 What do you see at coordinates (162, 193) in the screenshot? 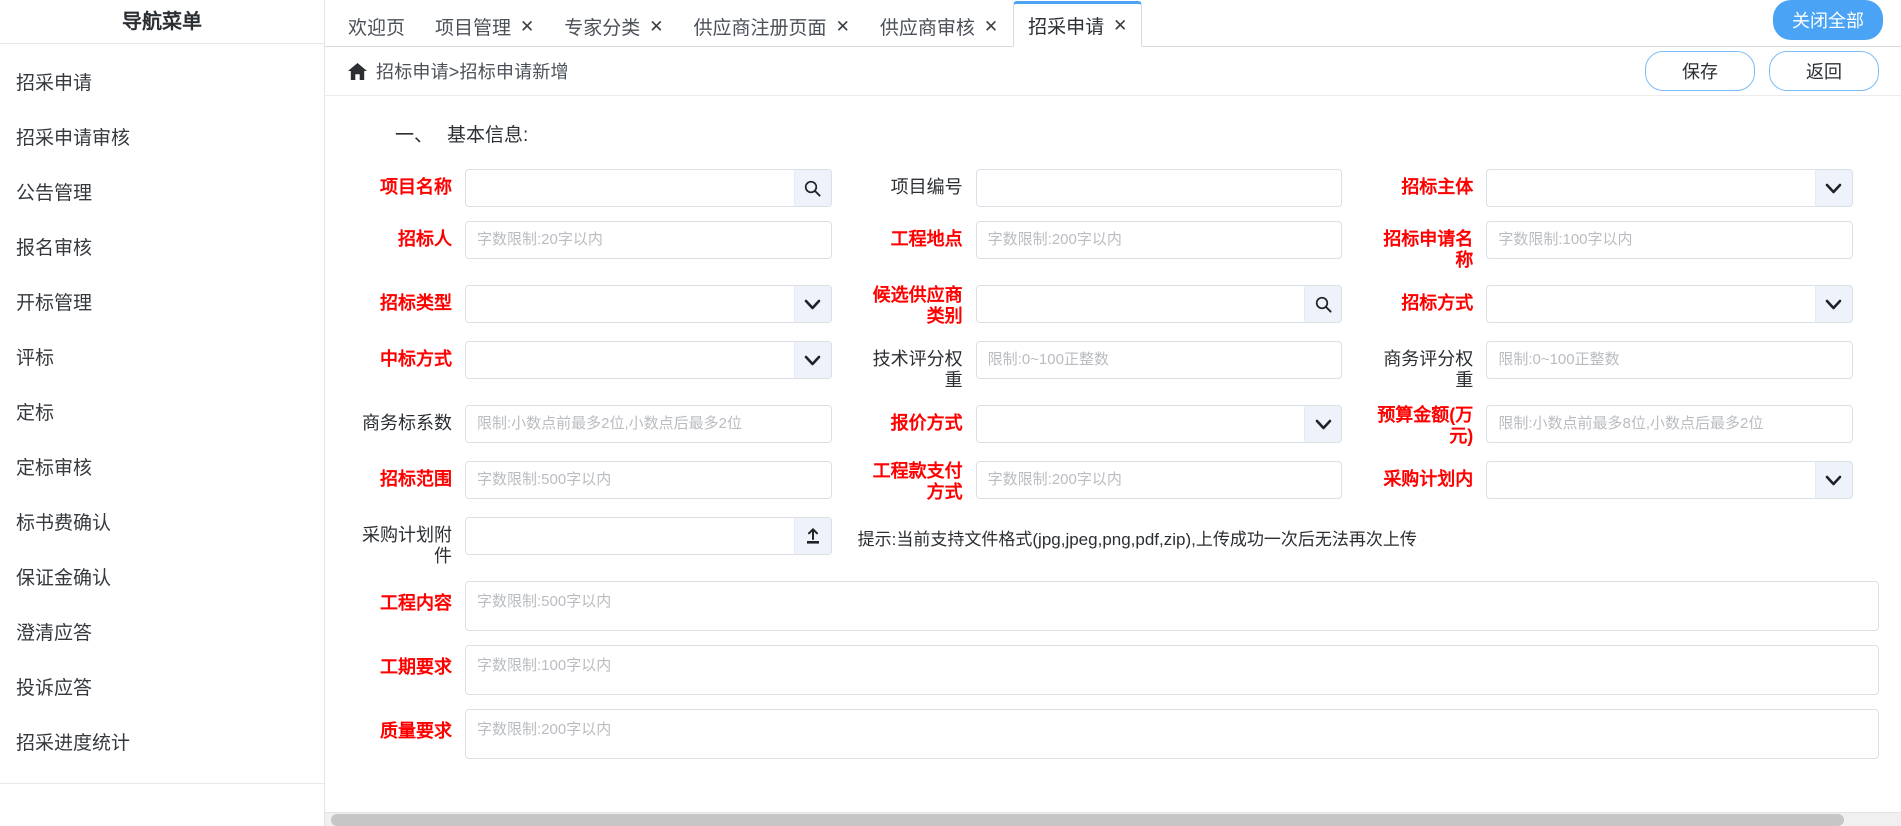
I see `sidebar-item-gonggaoguanli: 公告管理` at bounding box center [162, 193].